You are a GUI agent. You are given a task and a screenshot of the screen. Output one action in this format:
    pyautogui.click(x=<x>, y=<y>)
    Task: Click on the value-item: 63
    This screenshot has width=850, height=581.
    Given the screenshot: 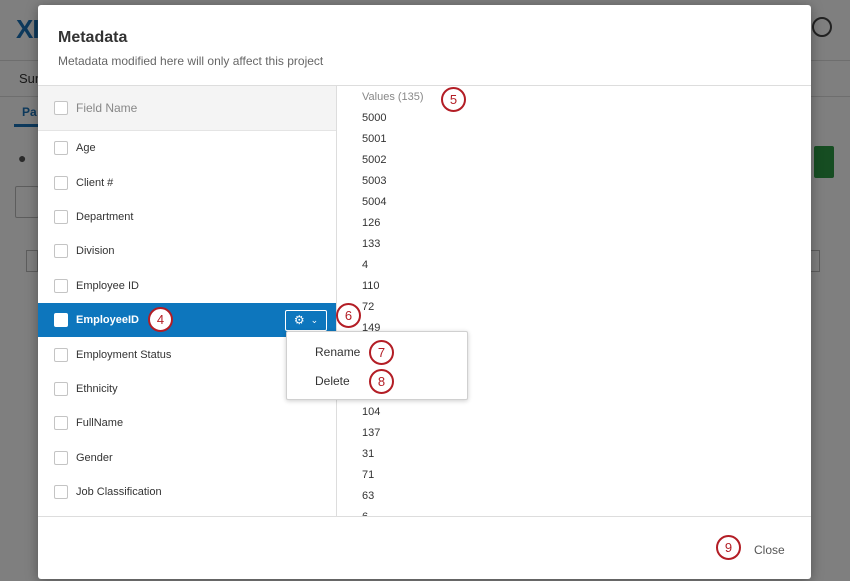 What is the action you would take?
    pyautogui.click(x=368, y=496)
    